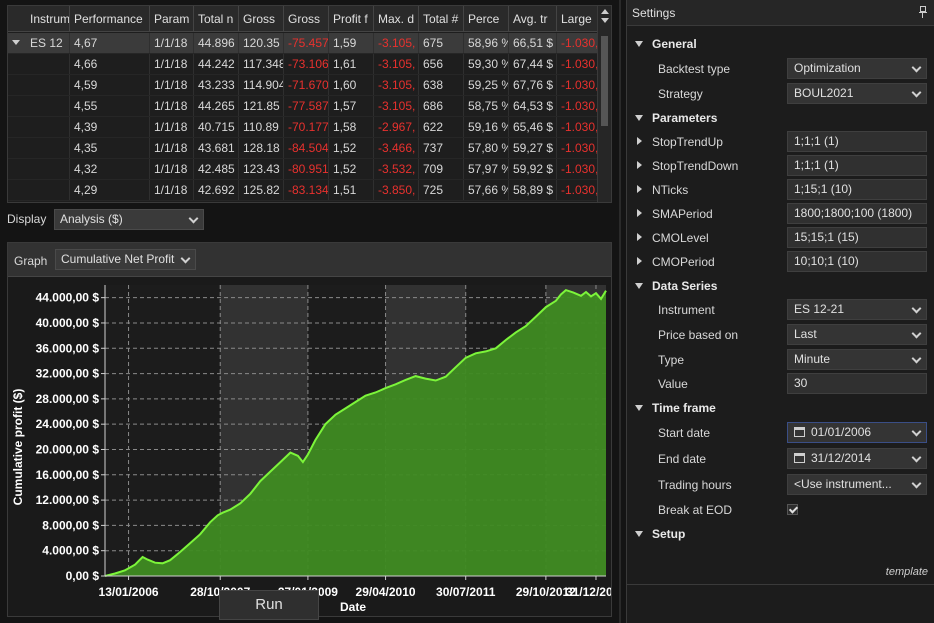 The image size is (934, 623). Describe the element at coordinates (857, 189) in the screenshot. I see `param-nticks-input: 1;15;1 (10)` at that location.